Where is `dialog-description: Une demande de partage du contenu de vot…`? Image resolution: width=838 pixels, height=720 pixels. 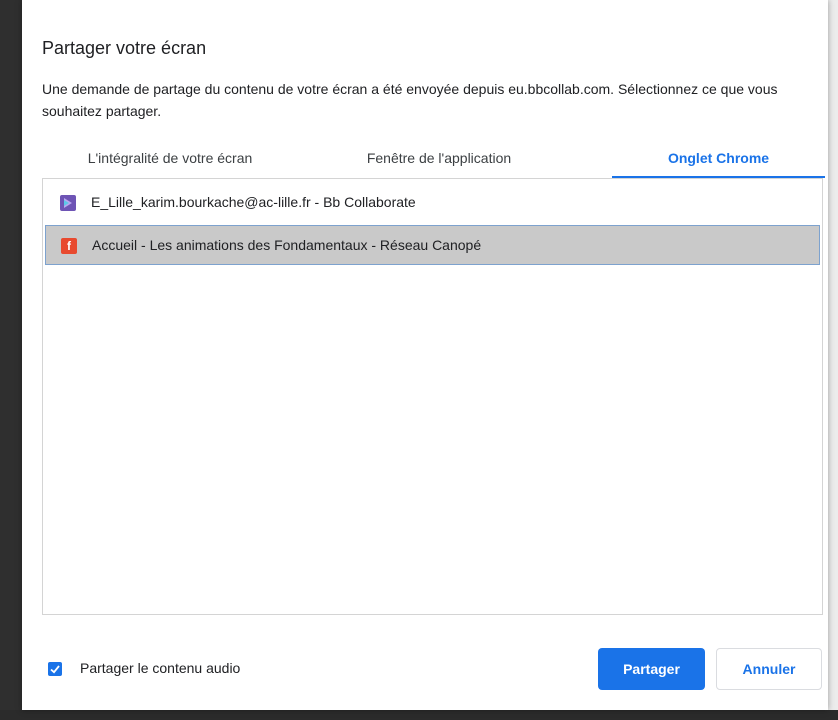
dialog-description: Une demande de partage du contenu de vot… is located at coordinates (410, 100).